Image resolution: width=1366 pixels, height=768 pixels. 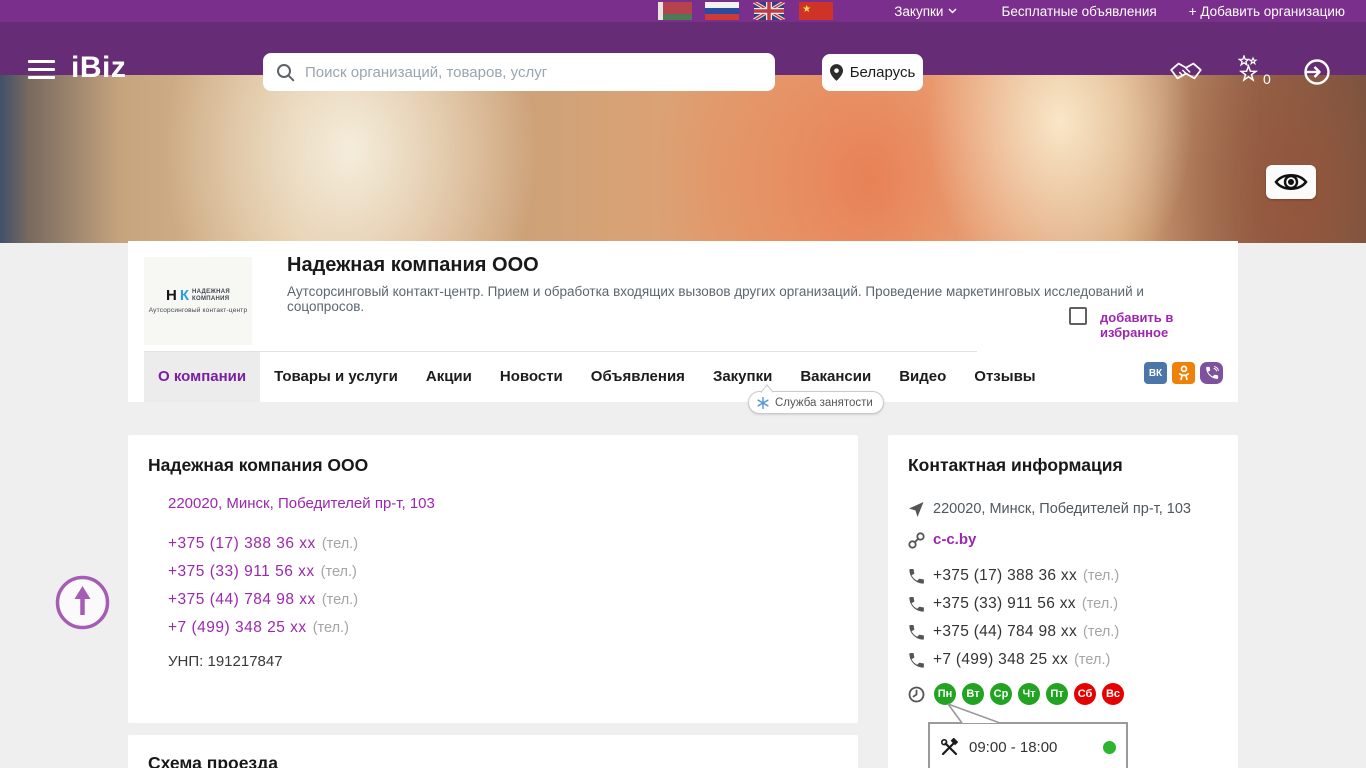 I want to click on working-hours: 09:00 - 18:00, so click(x=1013, y=747).